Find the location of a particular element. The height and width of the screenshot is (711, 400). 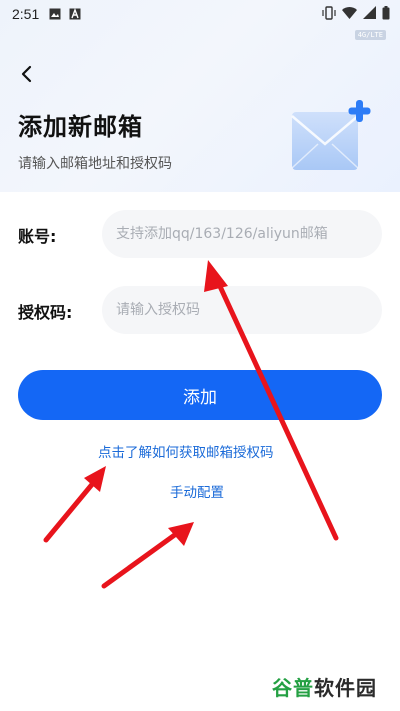

account-input is located at coordinates (242, 234).